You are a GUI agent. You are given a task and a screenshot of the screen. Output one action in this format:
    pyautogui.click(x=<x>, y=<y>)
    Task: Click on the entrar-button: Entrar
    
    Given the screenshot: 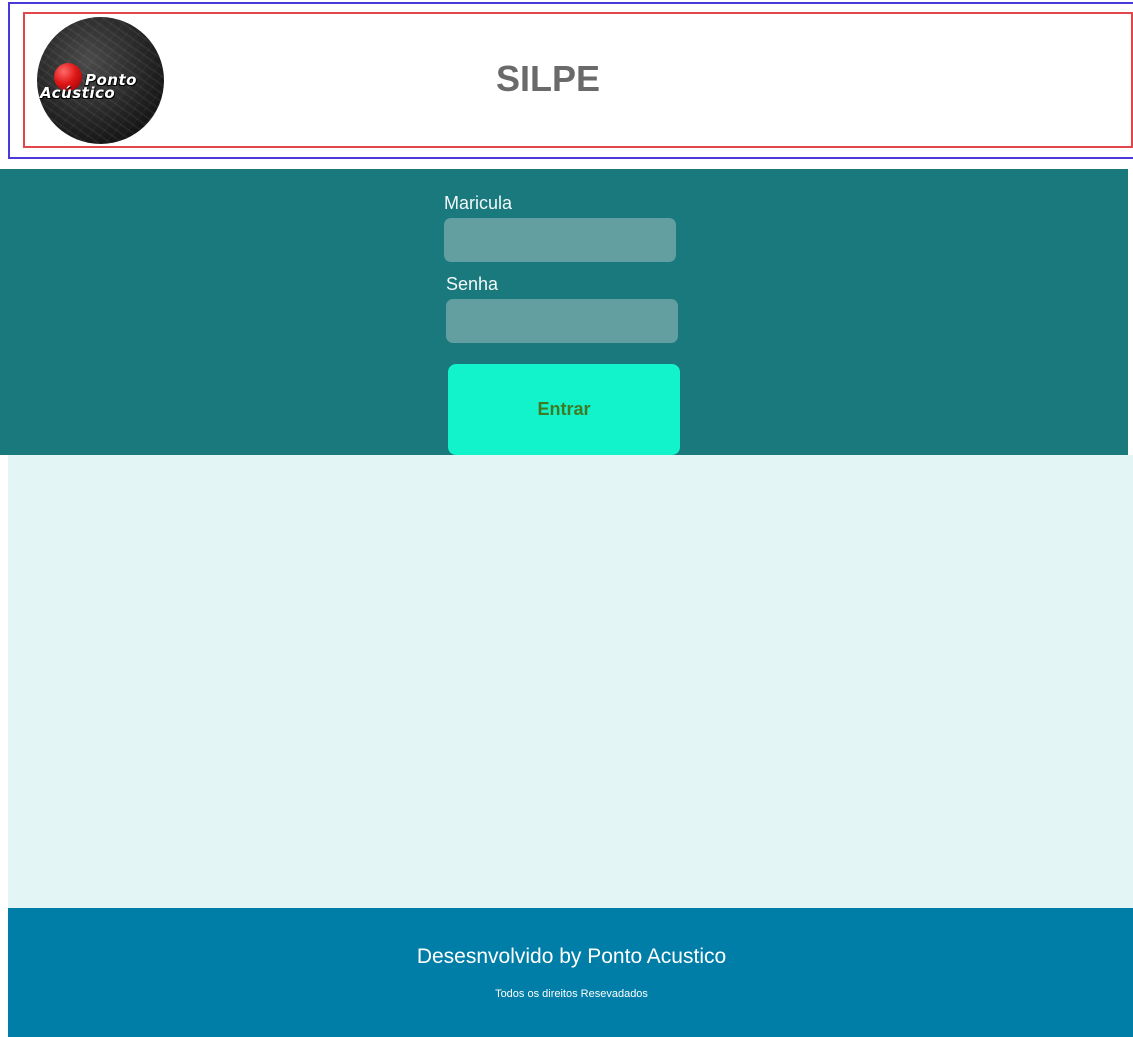 What is the action you would take?
    pyautogui.click(x=564, y=409)
    